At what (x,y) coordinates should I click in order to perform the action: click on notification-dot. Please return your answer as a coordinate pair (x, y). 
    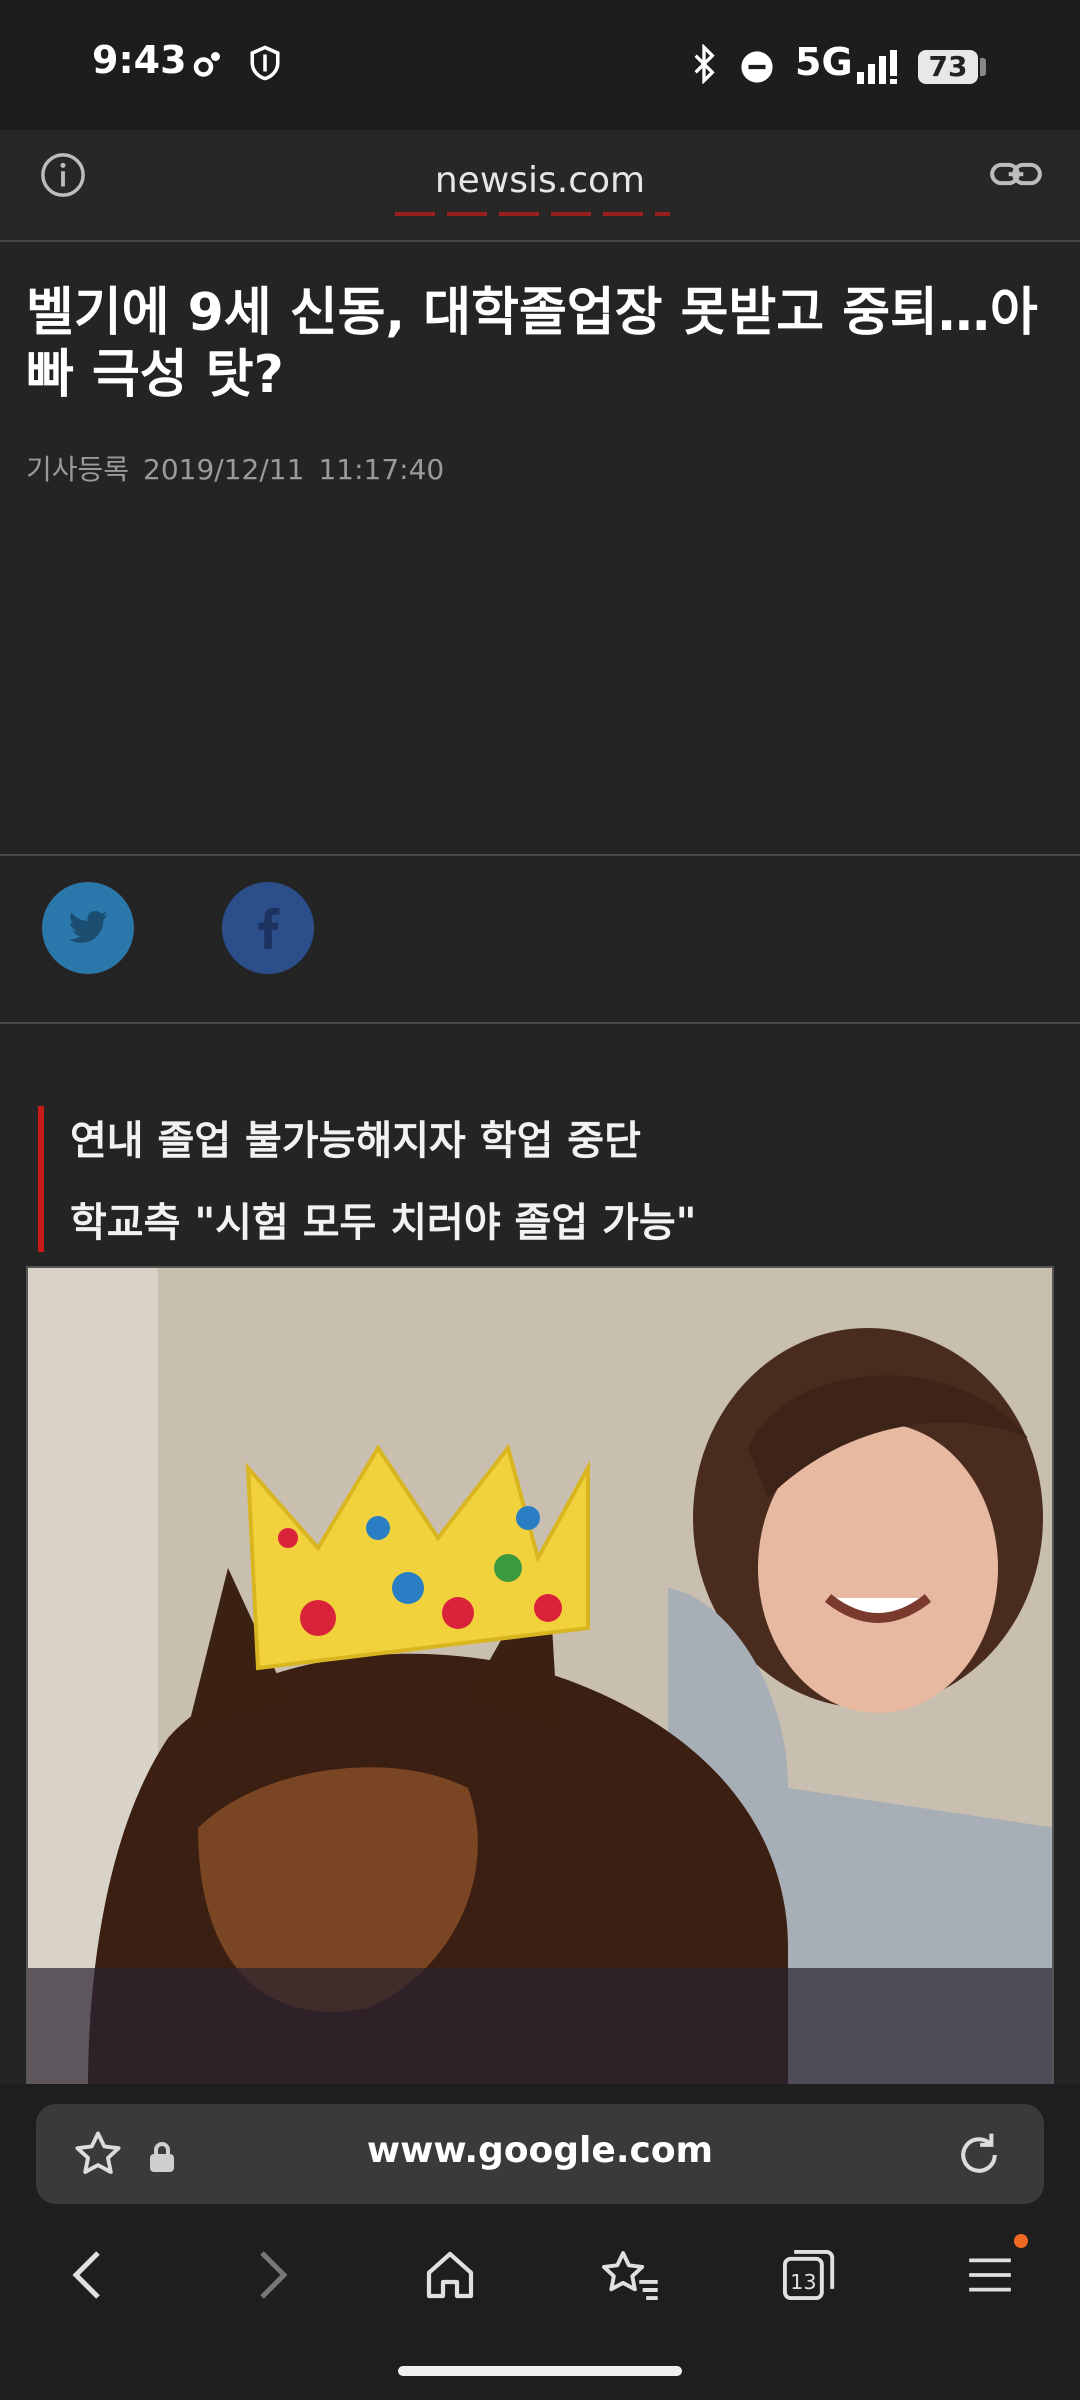
    Looking at the image, I should click on (1021, 2241).